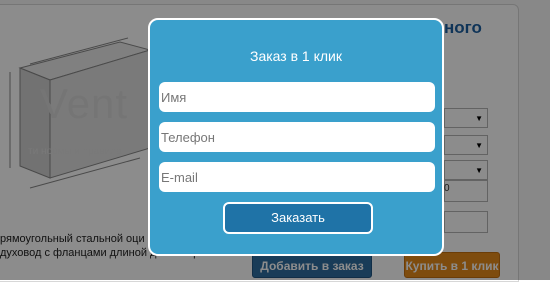  What do you see at coordinates (295, 56) in the screenshot?
I see `modal-title: Заказ в 1 клик` at bounding box center [295, 56].